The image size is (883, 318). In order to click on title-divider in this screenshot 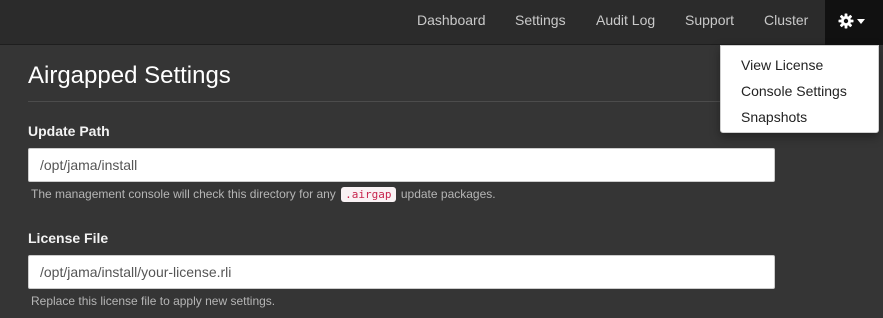, I will do `click(401, 101)`.